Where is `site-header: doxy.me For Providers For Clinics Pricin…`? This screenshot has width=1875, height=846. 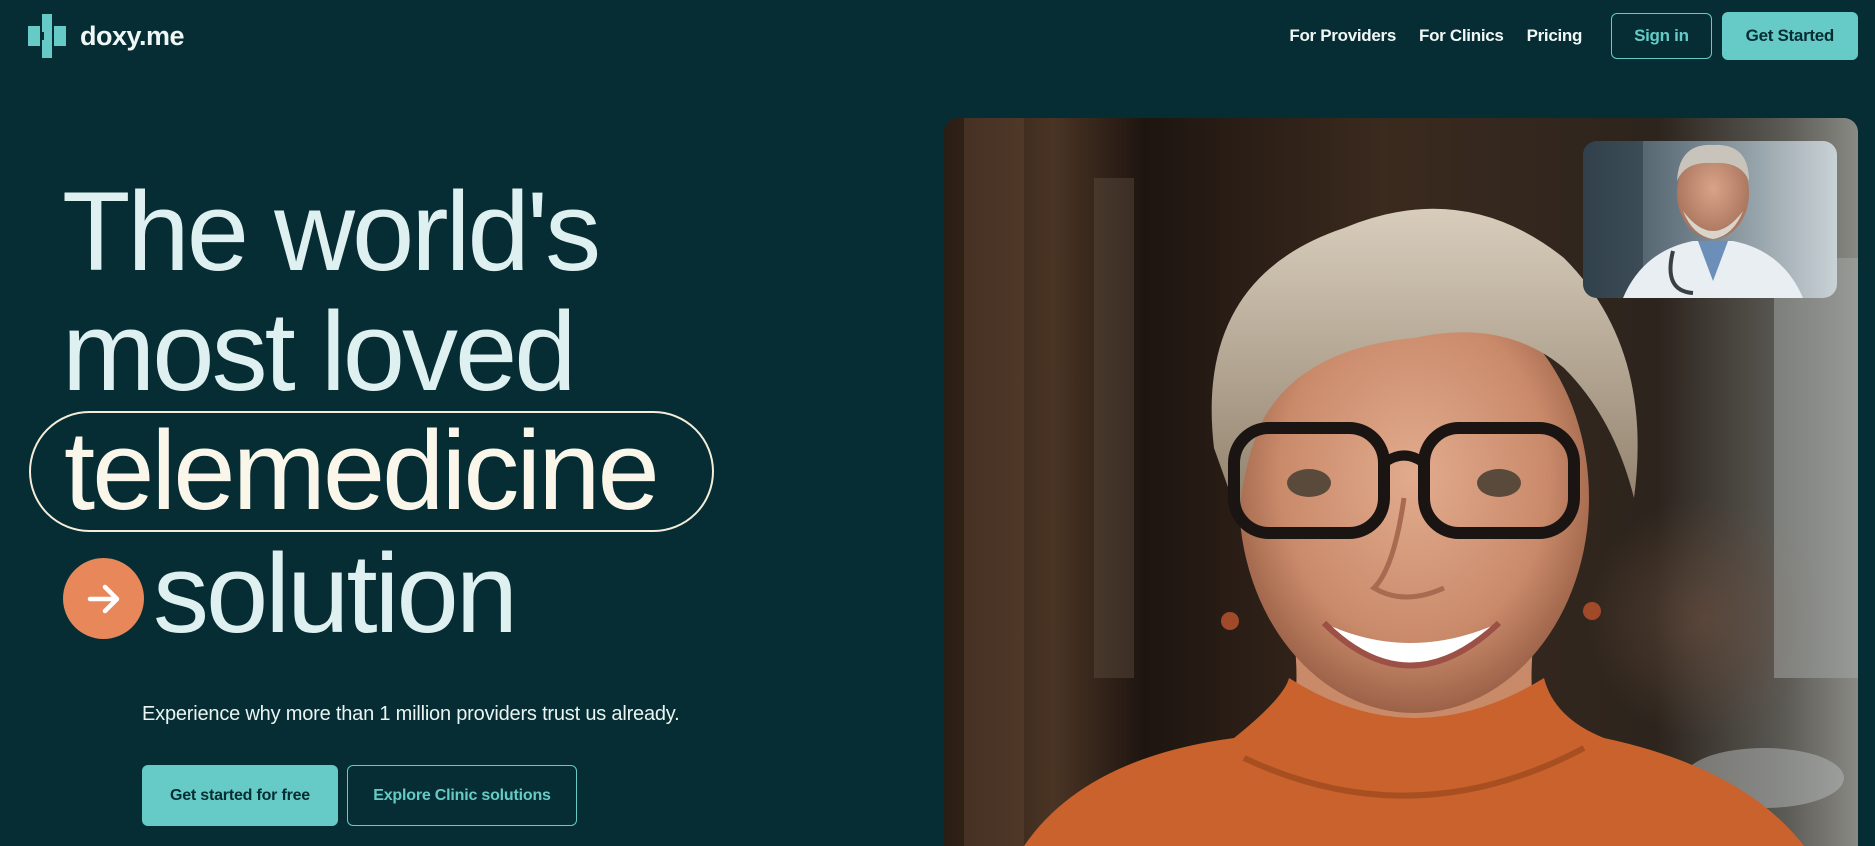 site-header: doxy.me For Providers For Clinics Pricin… is located at coordinates (937, 38).